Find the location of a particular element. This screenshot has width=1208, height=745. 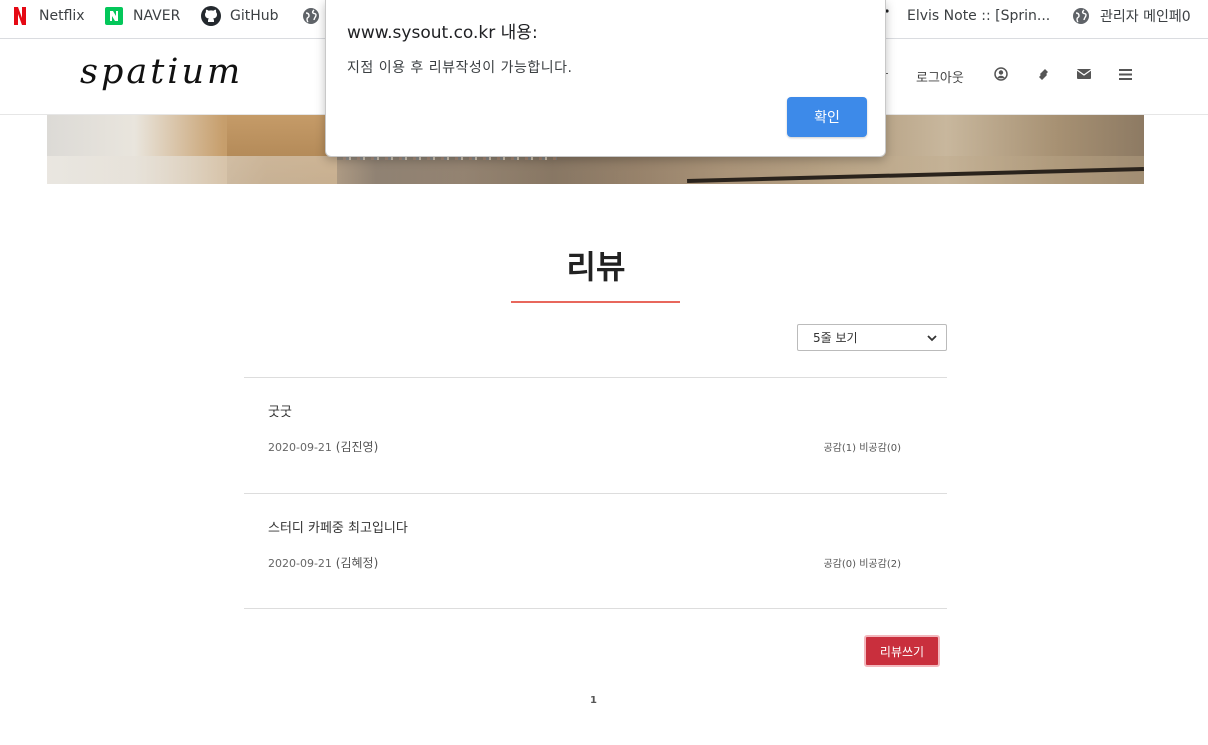

bookmark-github: GitHub is located at coordinates (240, 16).